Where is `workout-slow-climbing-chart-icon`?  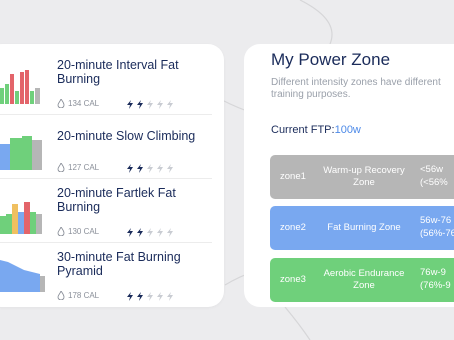
workout-slow-climbing-chart-icon is located at coordinates (21, 153).